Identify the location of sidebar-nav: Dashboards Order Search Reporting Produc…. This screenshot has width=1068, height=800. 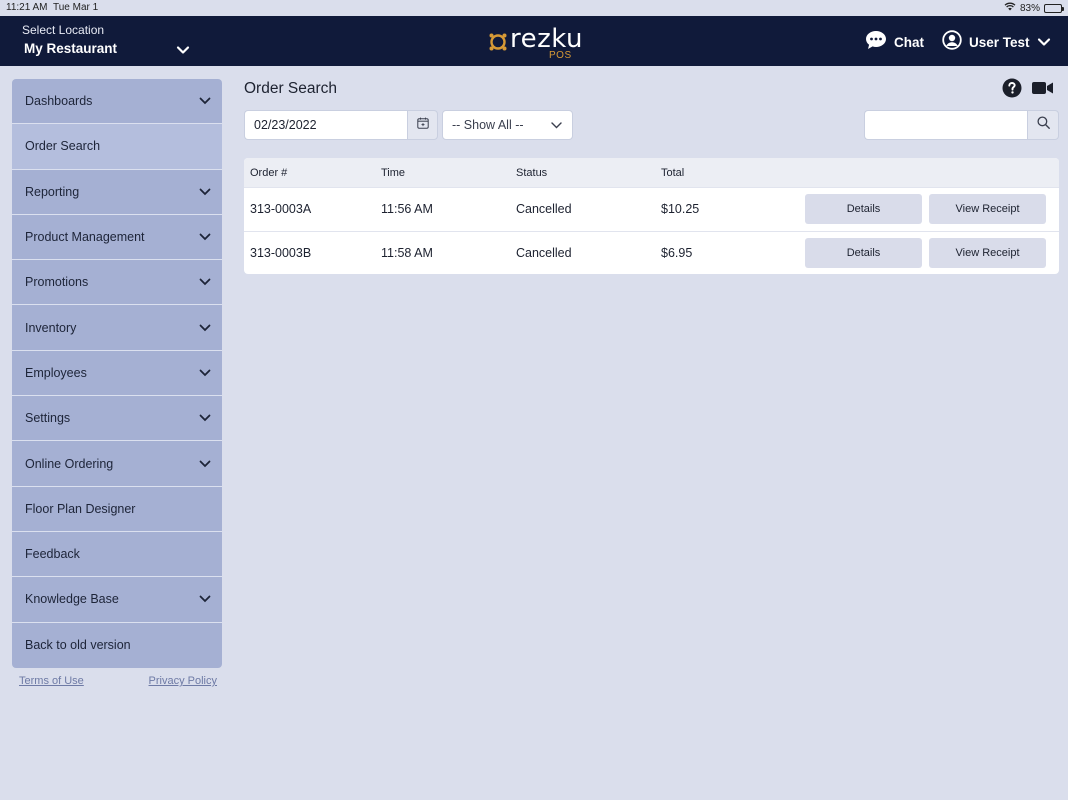
(117, 373).